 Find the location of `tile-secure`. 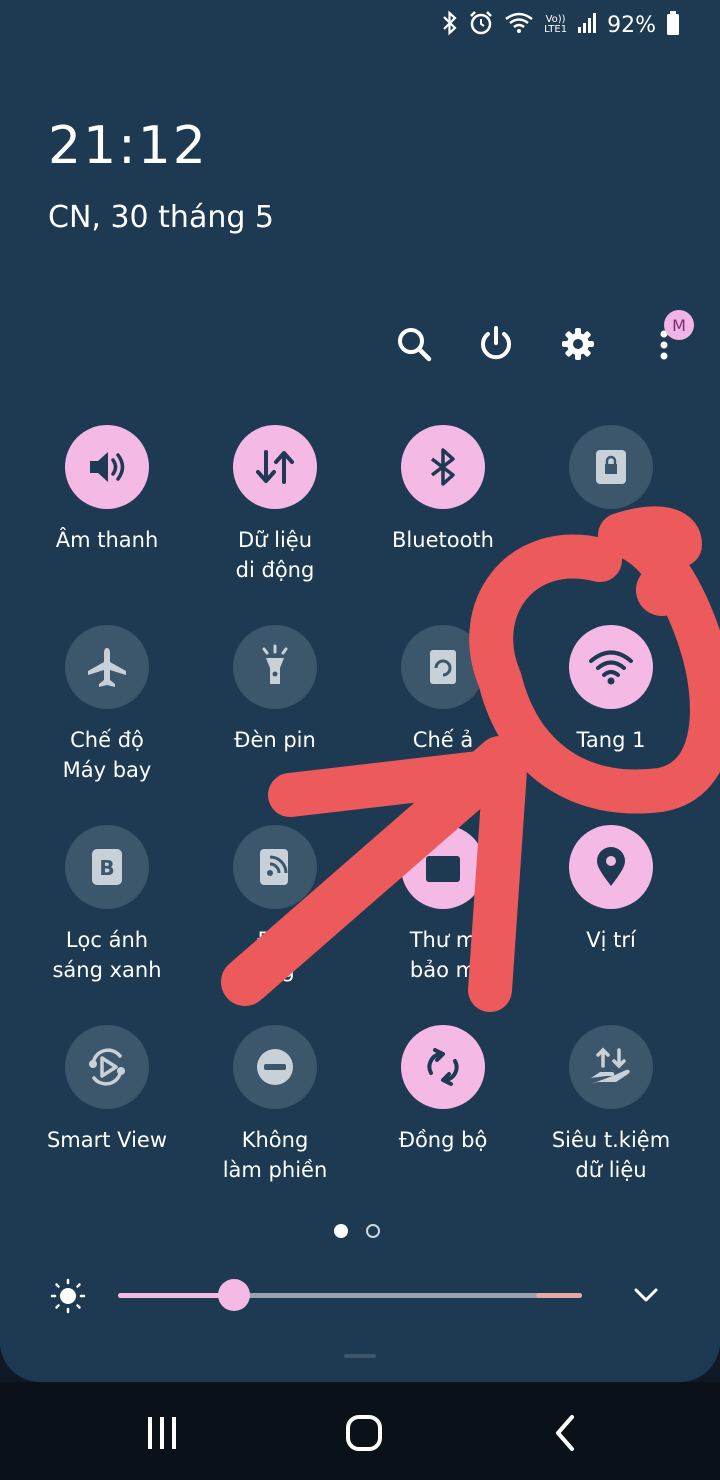

tile-secure is located at coordinates (611, 475).